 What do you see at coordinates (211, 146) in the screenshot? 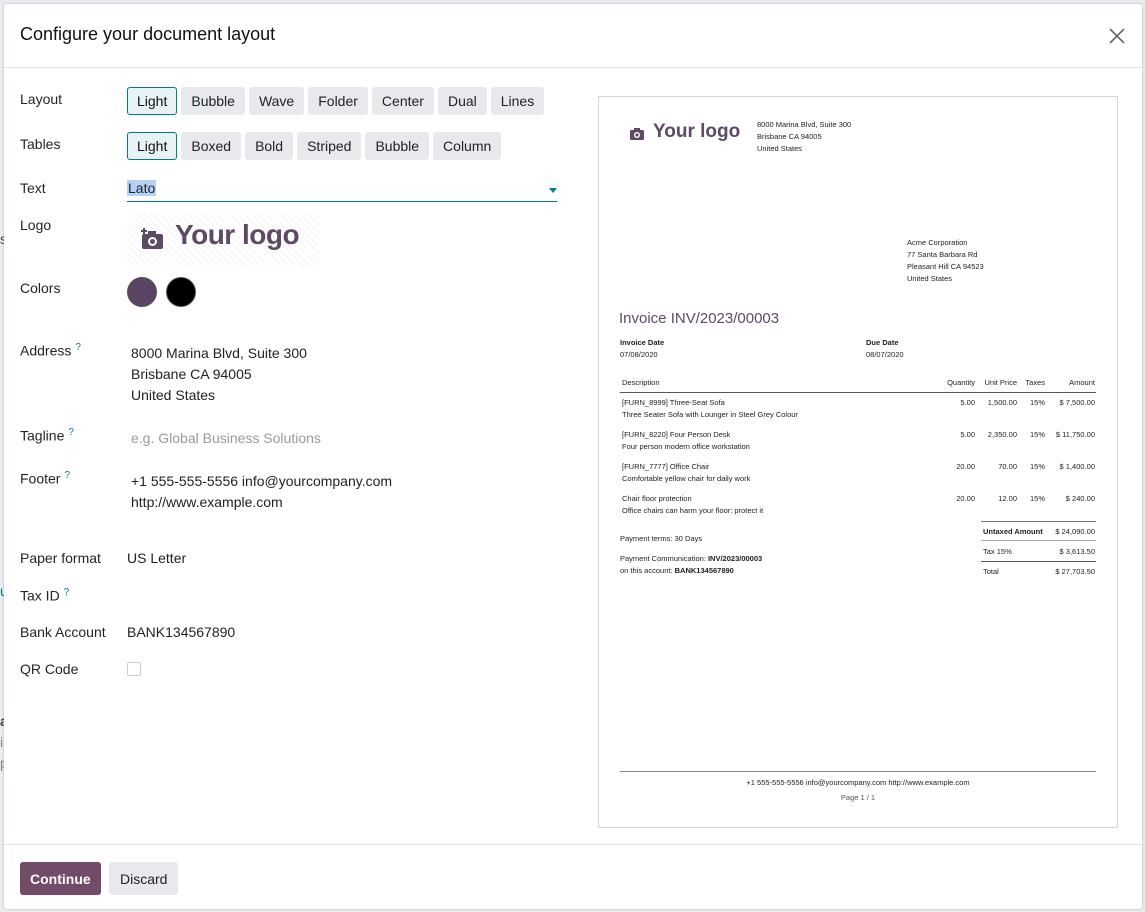
I see `table-boxed-button: Boxed` at bounding box center [211, 146].